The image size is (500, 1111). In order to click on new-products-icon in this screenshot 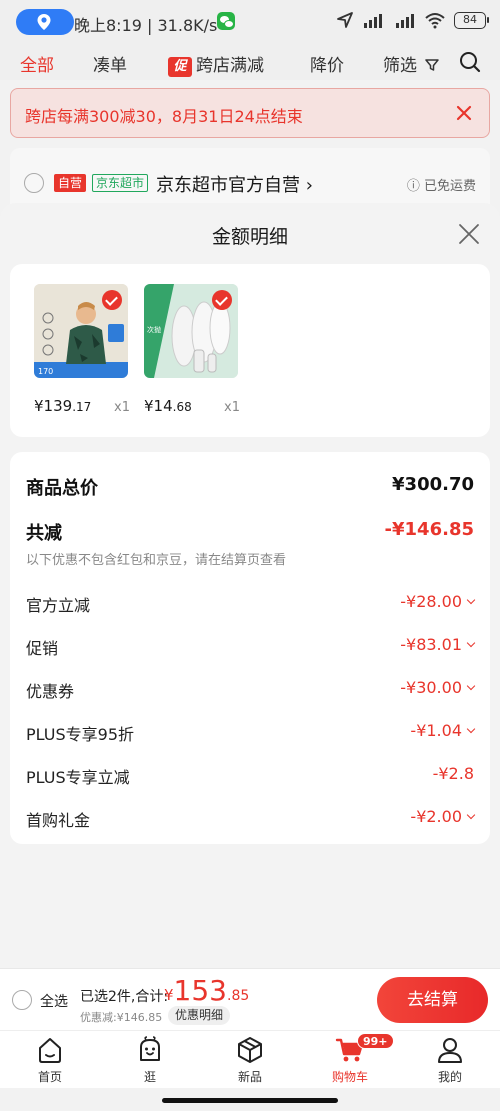, I will do `click(250, 1050)`.